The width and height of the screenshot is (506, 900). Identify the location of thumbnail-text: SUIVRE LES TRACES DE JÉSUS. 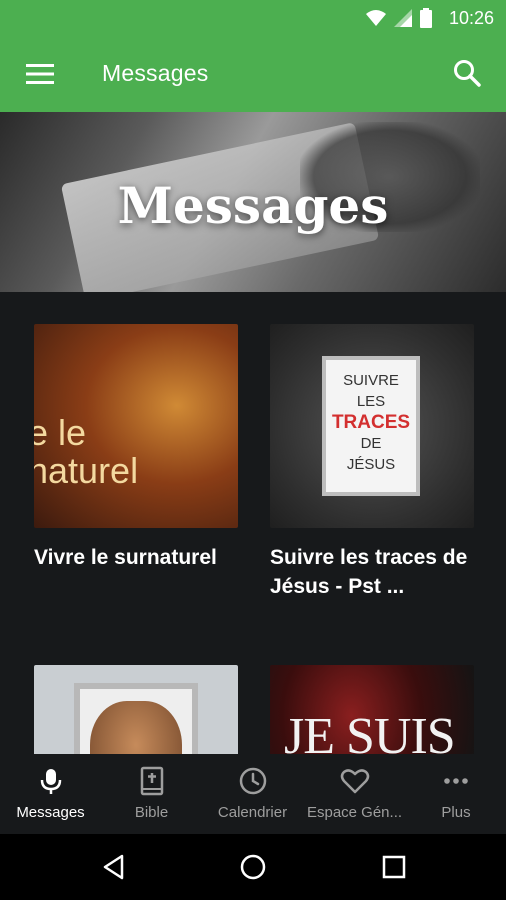
(371, 426).